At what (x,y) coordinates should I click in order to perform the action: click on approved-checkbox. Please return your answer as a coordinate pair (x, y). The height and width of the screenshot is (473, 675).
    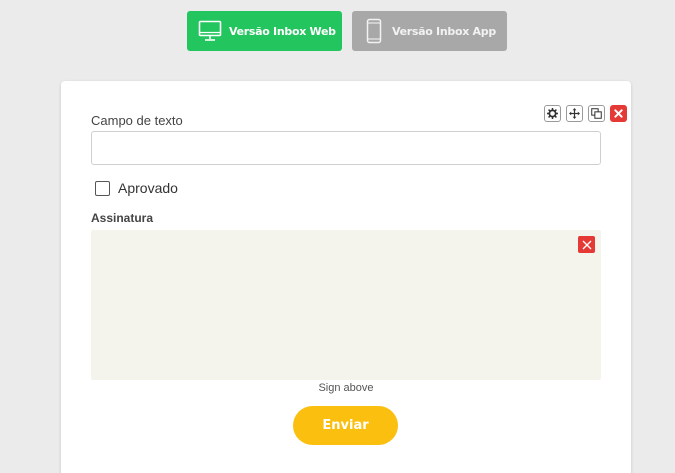
    Looking at the image, I should click on (102, 188).